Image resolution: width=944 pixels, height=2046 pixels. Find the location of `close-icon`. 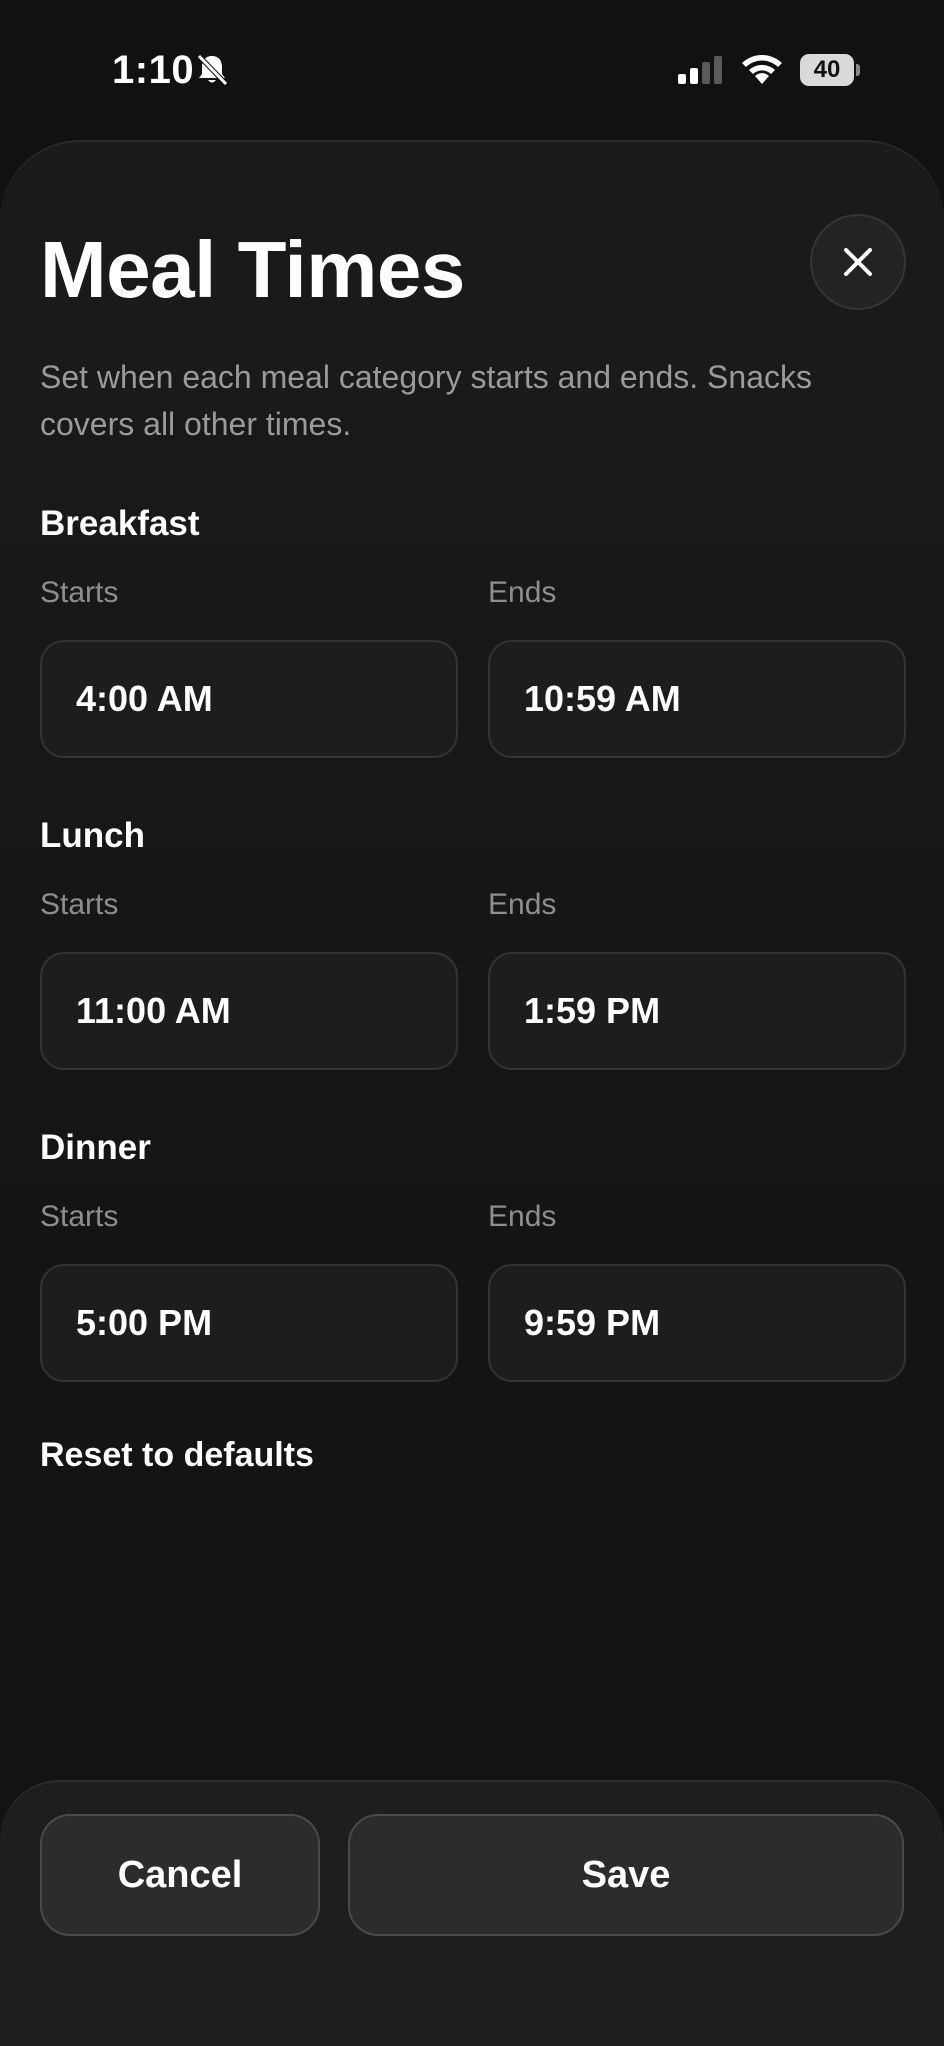

close-icon is located at coordinates (858, 262).